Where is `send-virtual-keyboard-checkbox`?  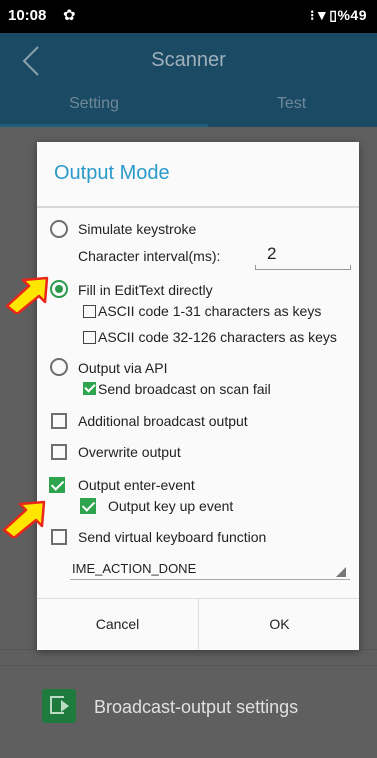 send-virtual-keyboard-checkbox is located at coordinates (59, 537).